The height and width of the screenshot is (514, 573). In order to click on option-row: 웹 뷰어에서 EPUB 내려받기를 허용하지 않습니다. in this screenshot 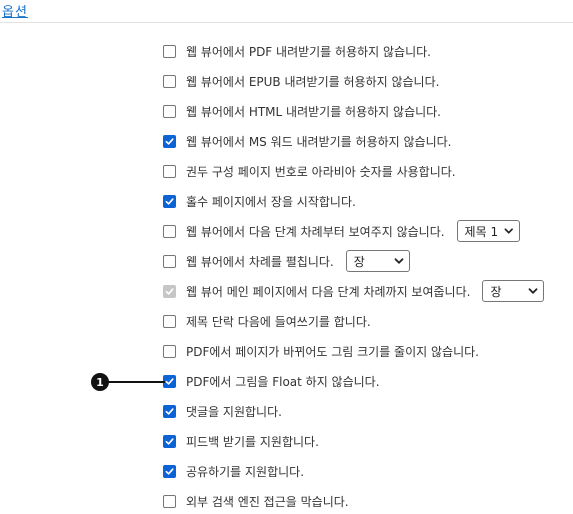, I will do `click(301, 81)`.